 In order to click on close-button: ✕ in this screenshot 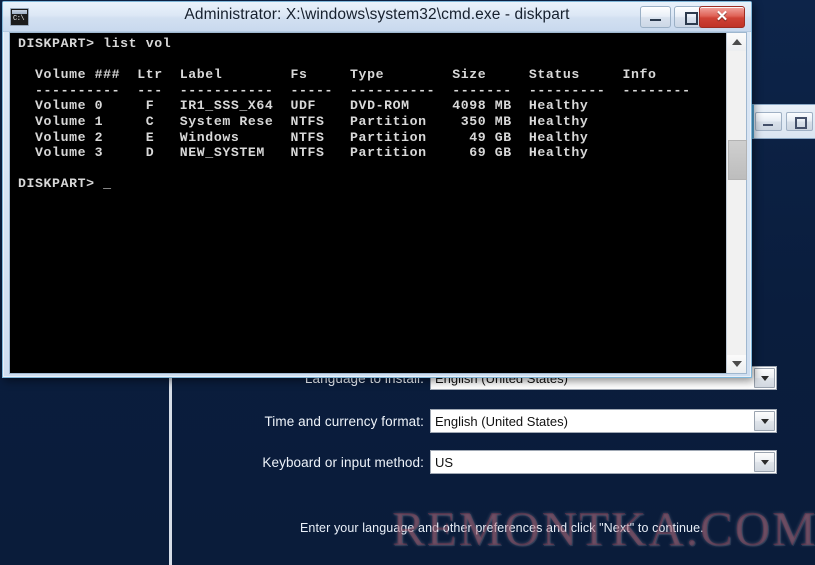, I will do `click(722, 17)`.